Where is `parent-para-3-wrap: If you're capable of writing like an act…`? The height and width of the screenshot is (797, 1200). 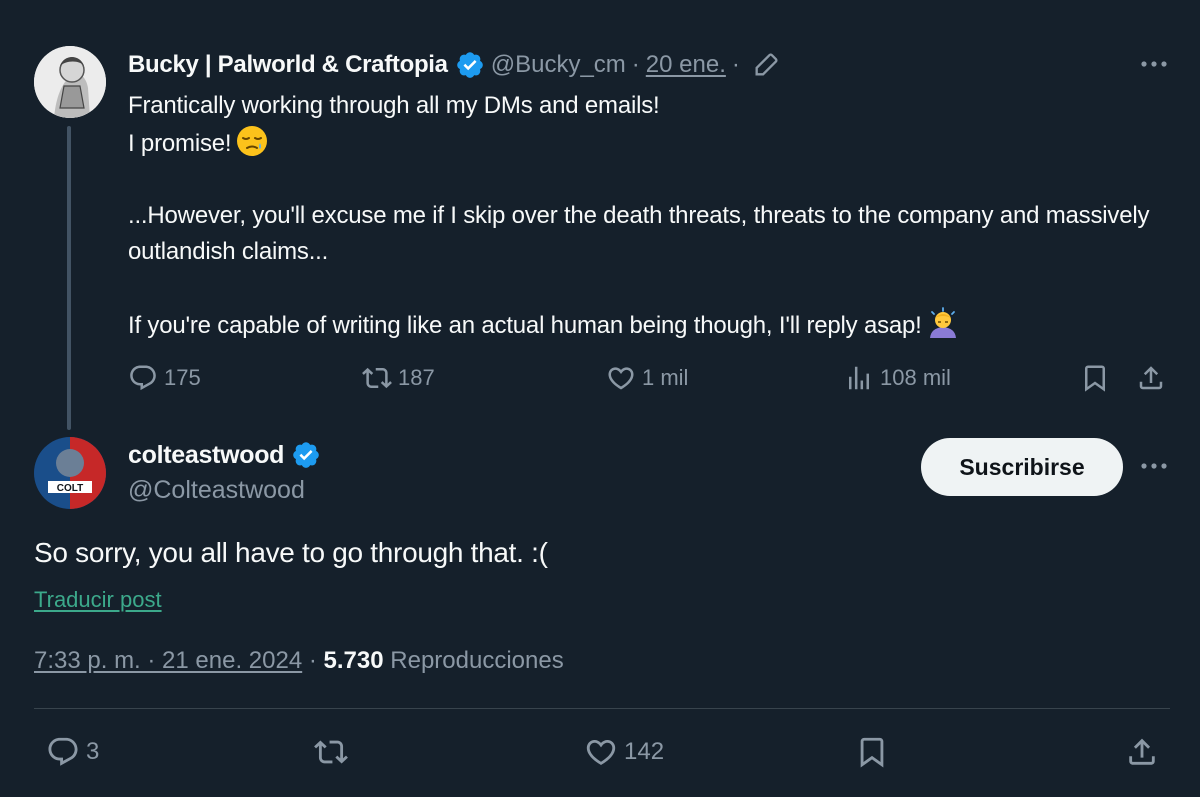
parent-para-3-wrap: If you're capable of writing like an act… is located at coordinates (648, 325).